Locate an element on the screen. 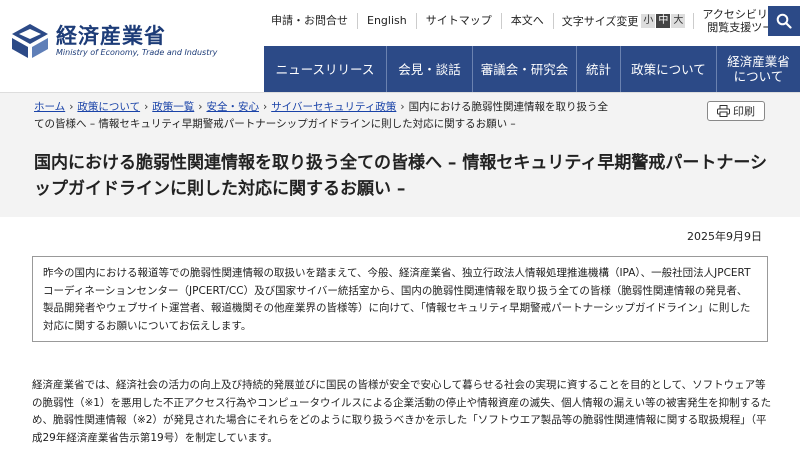 This screenshot has width=800, height=450. text-size-small: 小 is located at coordinates (648, 21).